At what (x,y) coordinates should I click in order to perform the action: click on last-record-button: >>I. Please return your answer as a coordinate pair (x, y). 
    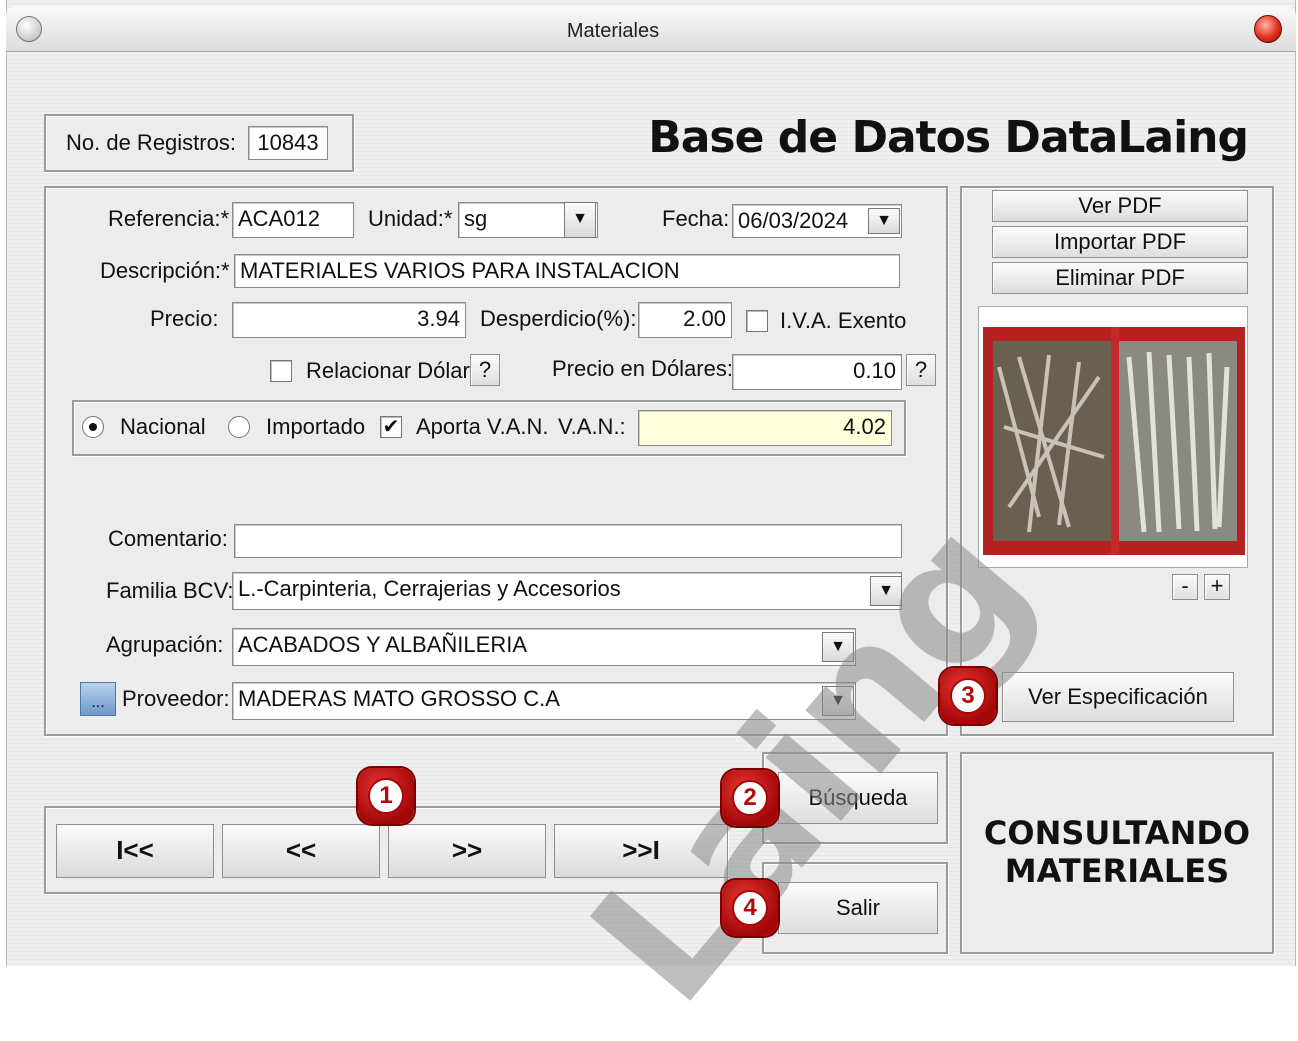
    Looking at the image, I should click on (641, 851).